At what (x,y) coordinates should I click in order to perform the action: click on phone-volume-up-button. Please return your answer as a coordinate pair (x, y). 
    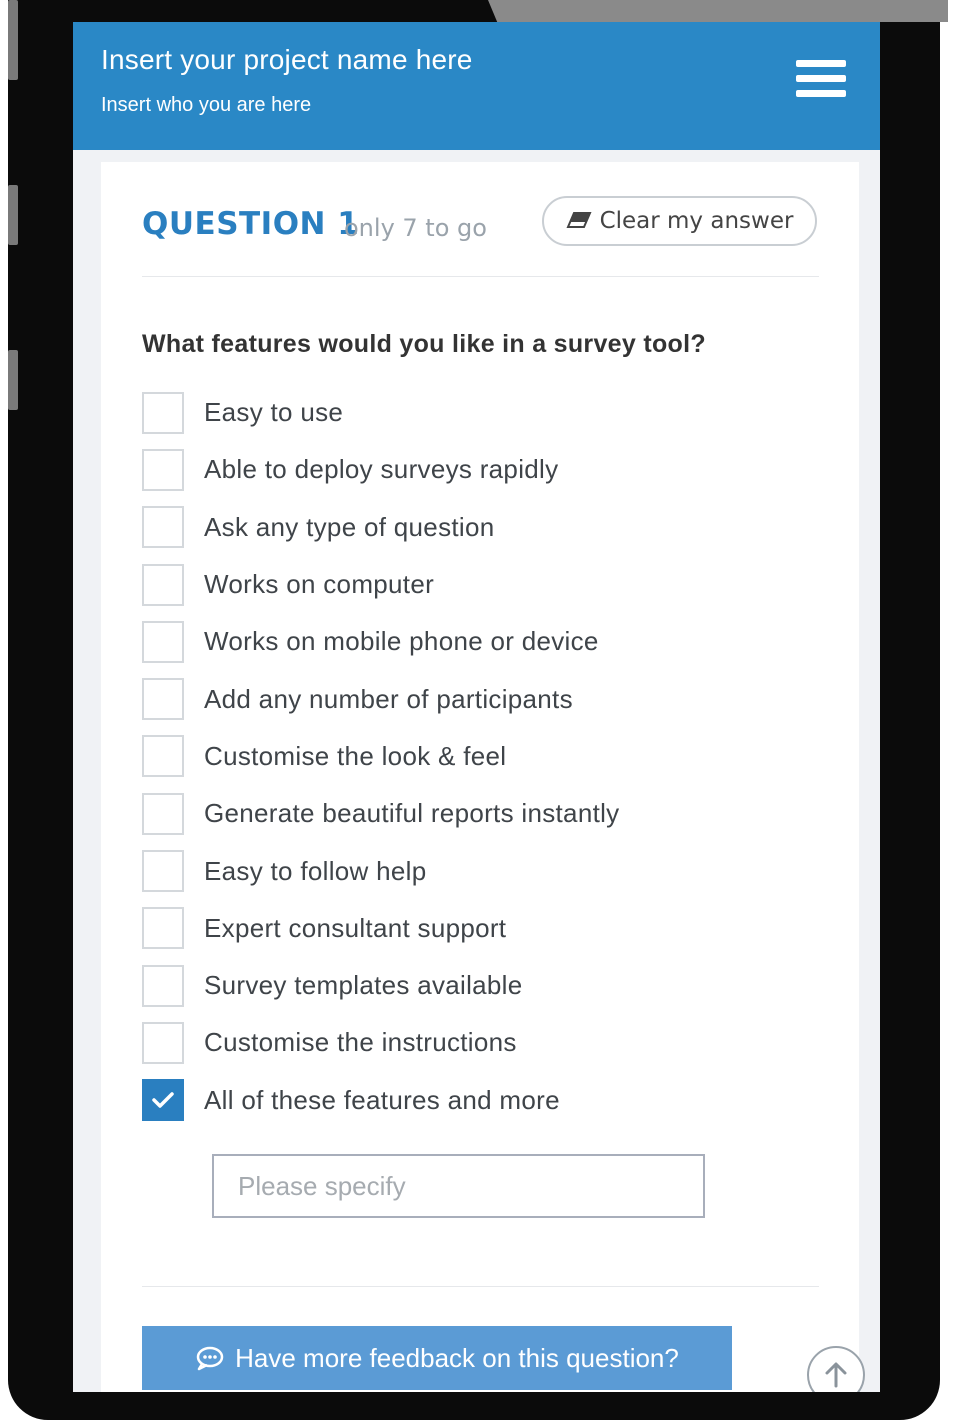
    Looking at the image, I should click on (13, 215).